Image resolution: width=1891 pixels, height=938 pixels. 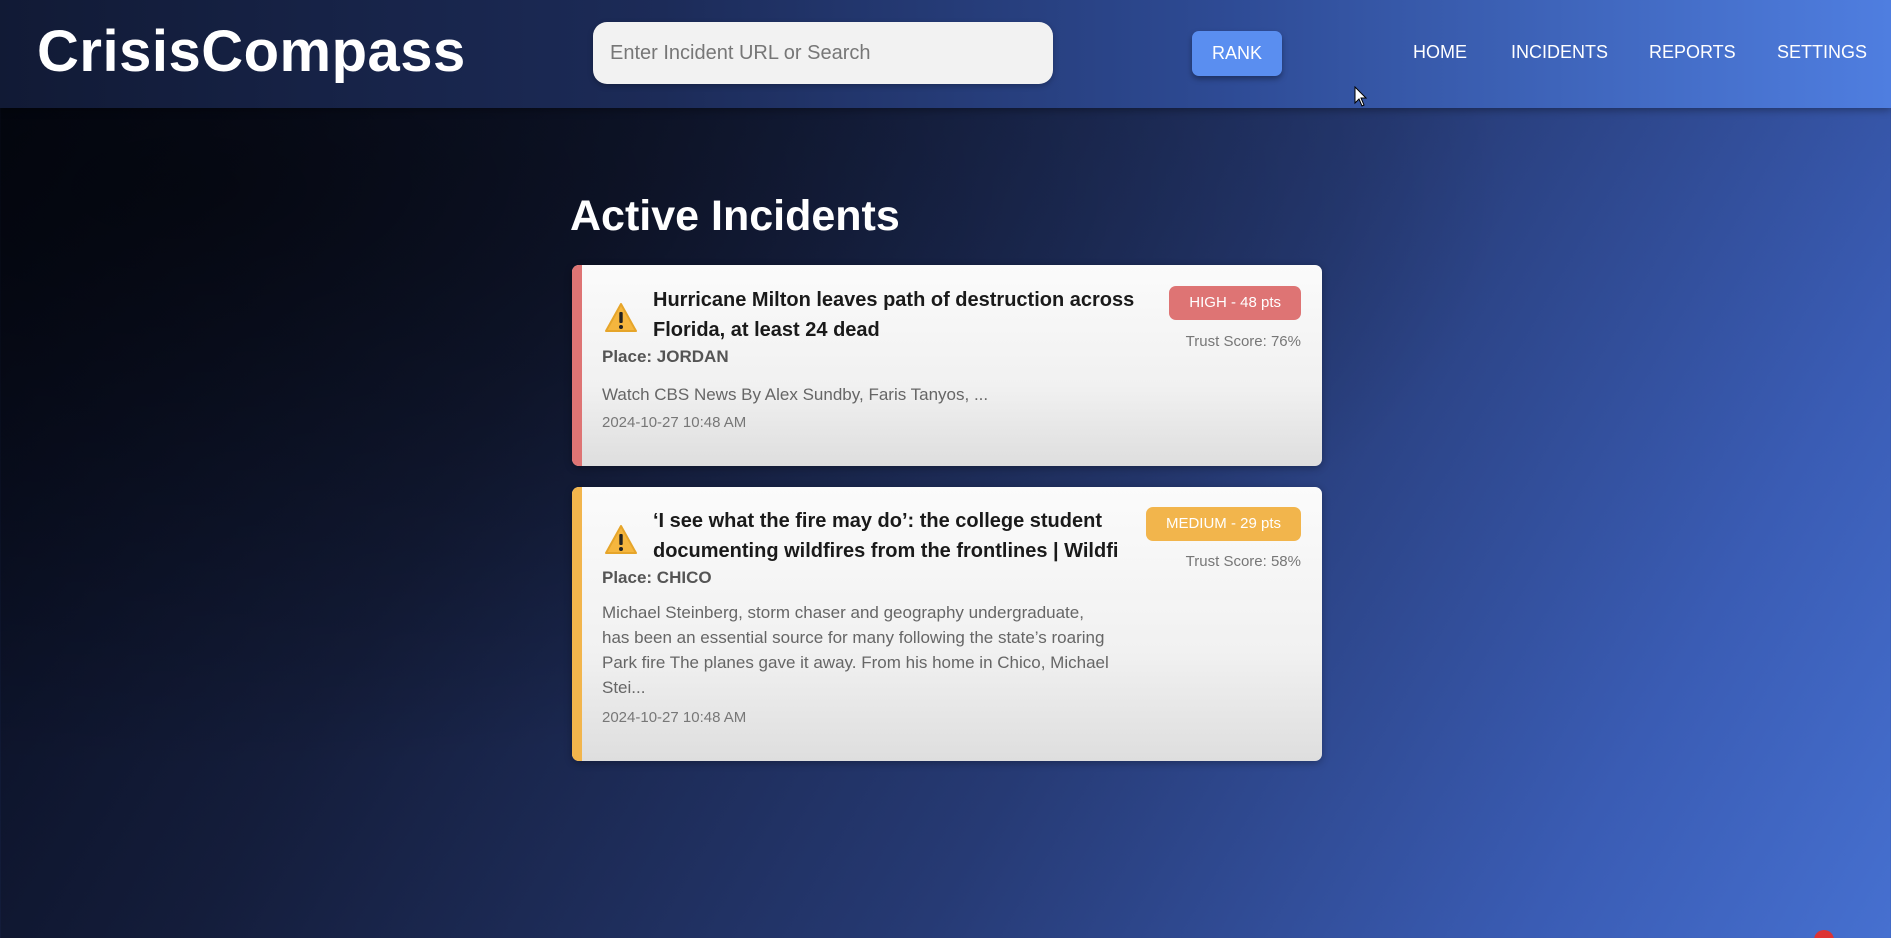 What do you see at coordinates (1235, 303) in the screenshot?
I see `severity-badge: HIGH - 48 pts` at bounding box center [1235, 303].